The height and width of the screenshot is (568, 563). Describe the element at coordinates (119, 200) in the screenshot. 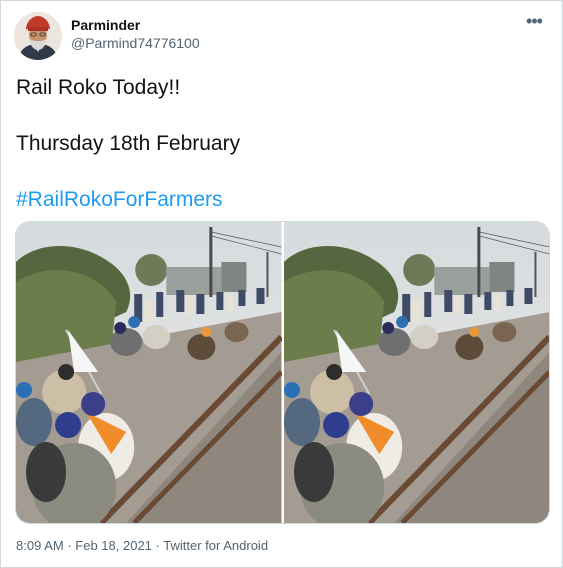

I see `hashtag-link: #RailRokoForFarmers` at that location.